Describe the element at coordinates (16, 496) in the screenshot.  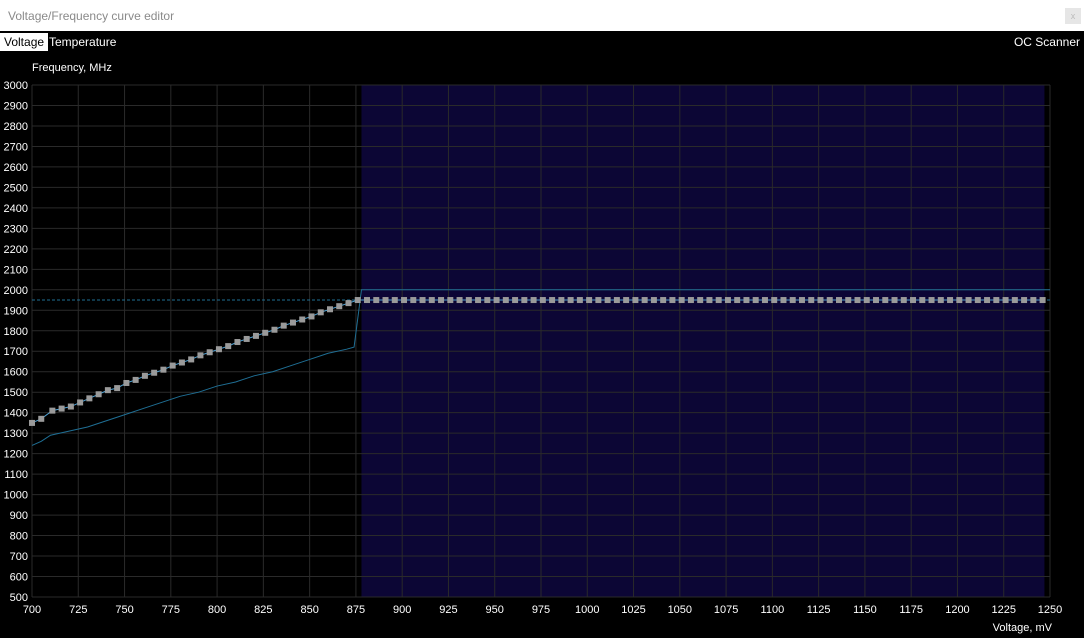
I see `y-tick-label: 1000` at that location.